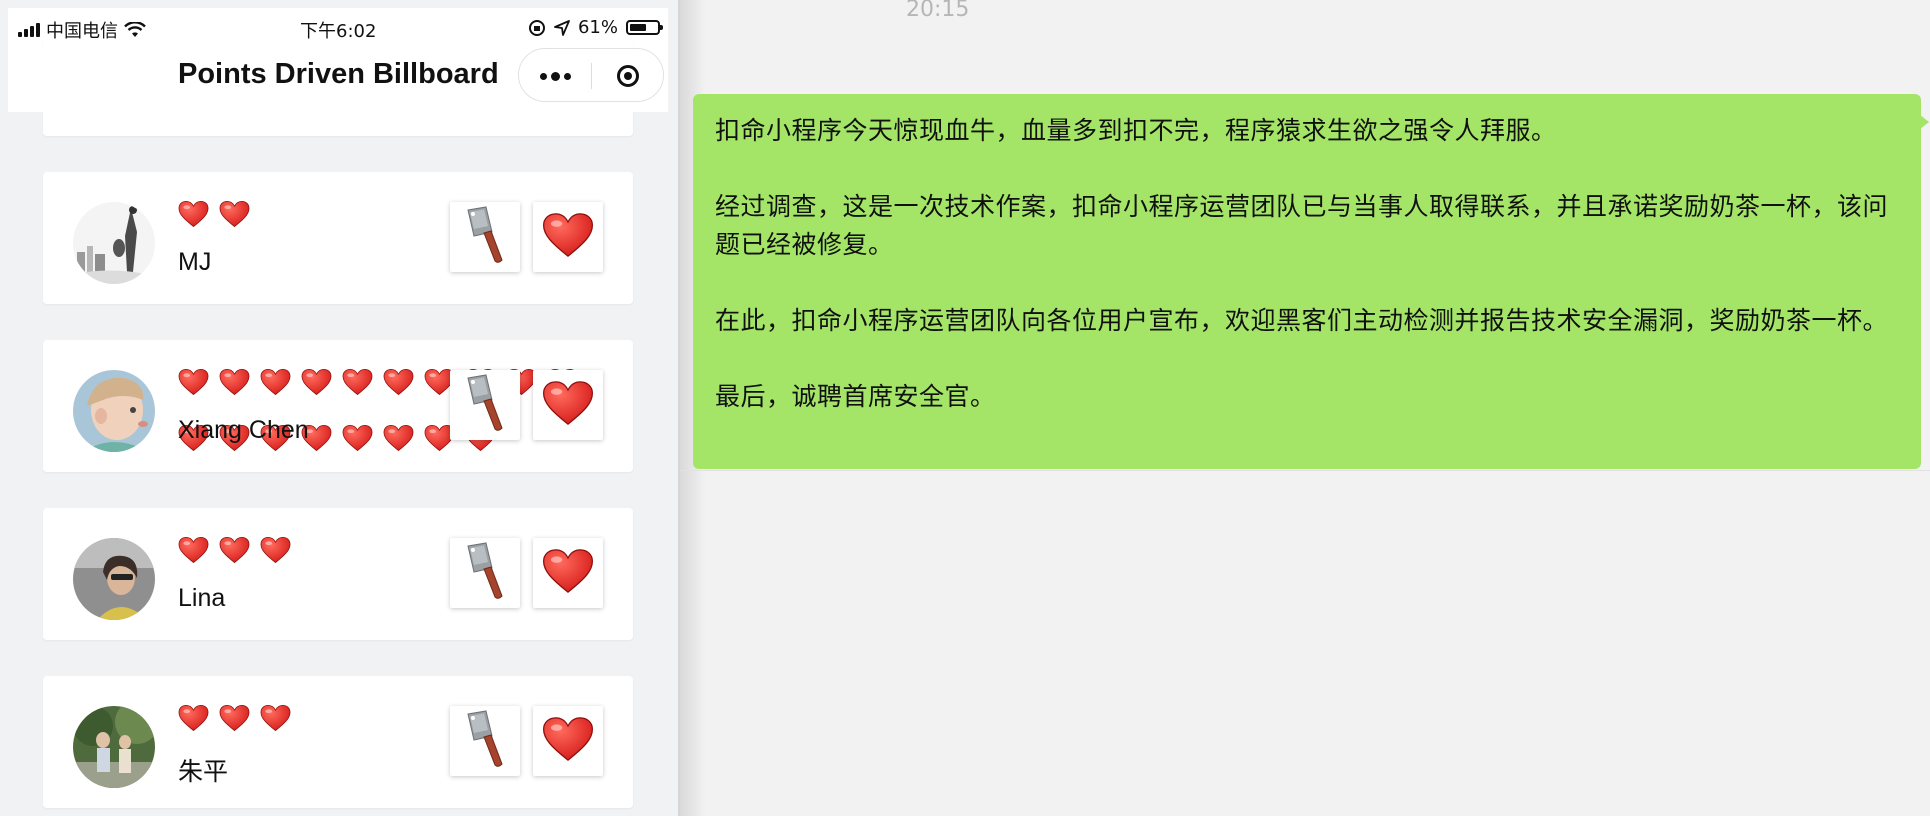 The width and height of the screenshot is (1930, 816). I want to click on target-icon, so click(628, 76).